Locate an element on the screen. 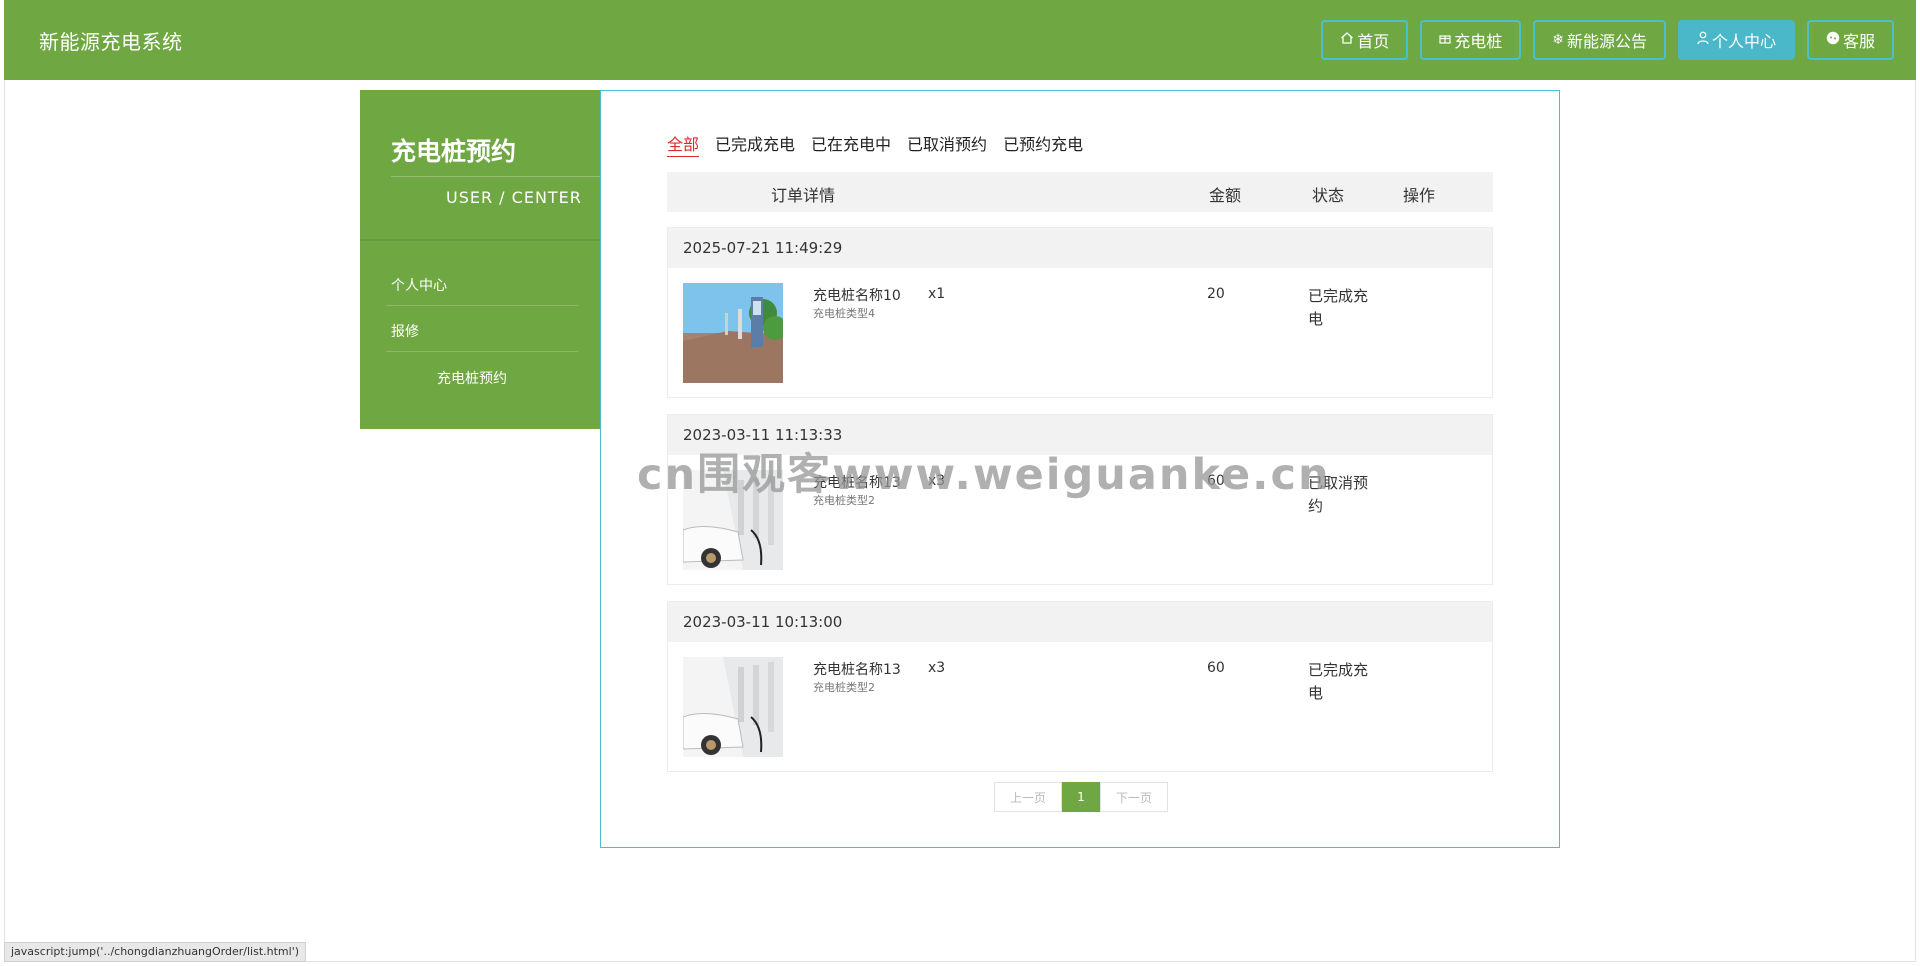 Image resolution: width=1920 pixels, height=966 pixels. sidebar-title: 充电桩预约 is located at coordinates (454, 151).